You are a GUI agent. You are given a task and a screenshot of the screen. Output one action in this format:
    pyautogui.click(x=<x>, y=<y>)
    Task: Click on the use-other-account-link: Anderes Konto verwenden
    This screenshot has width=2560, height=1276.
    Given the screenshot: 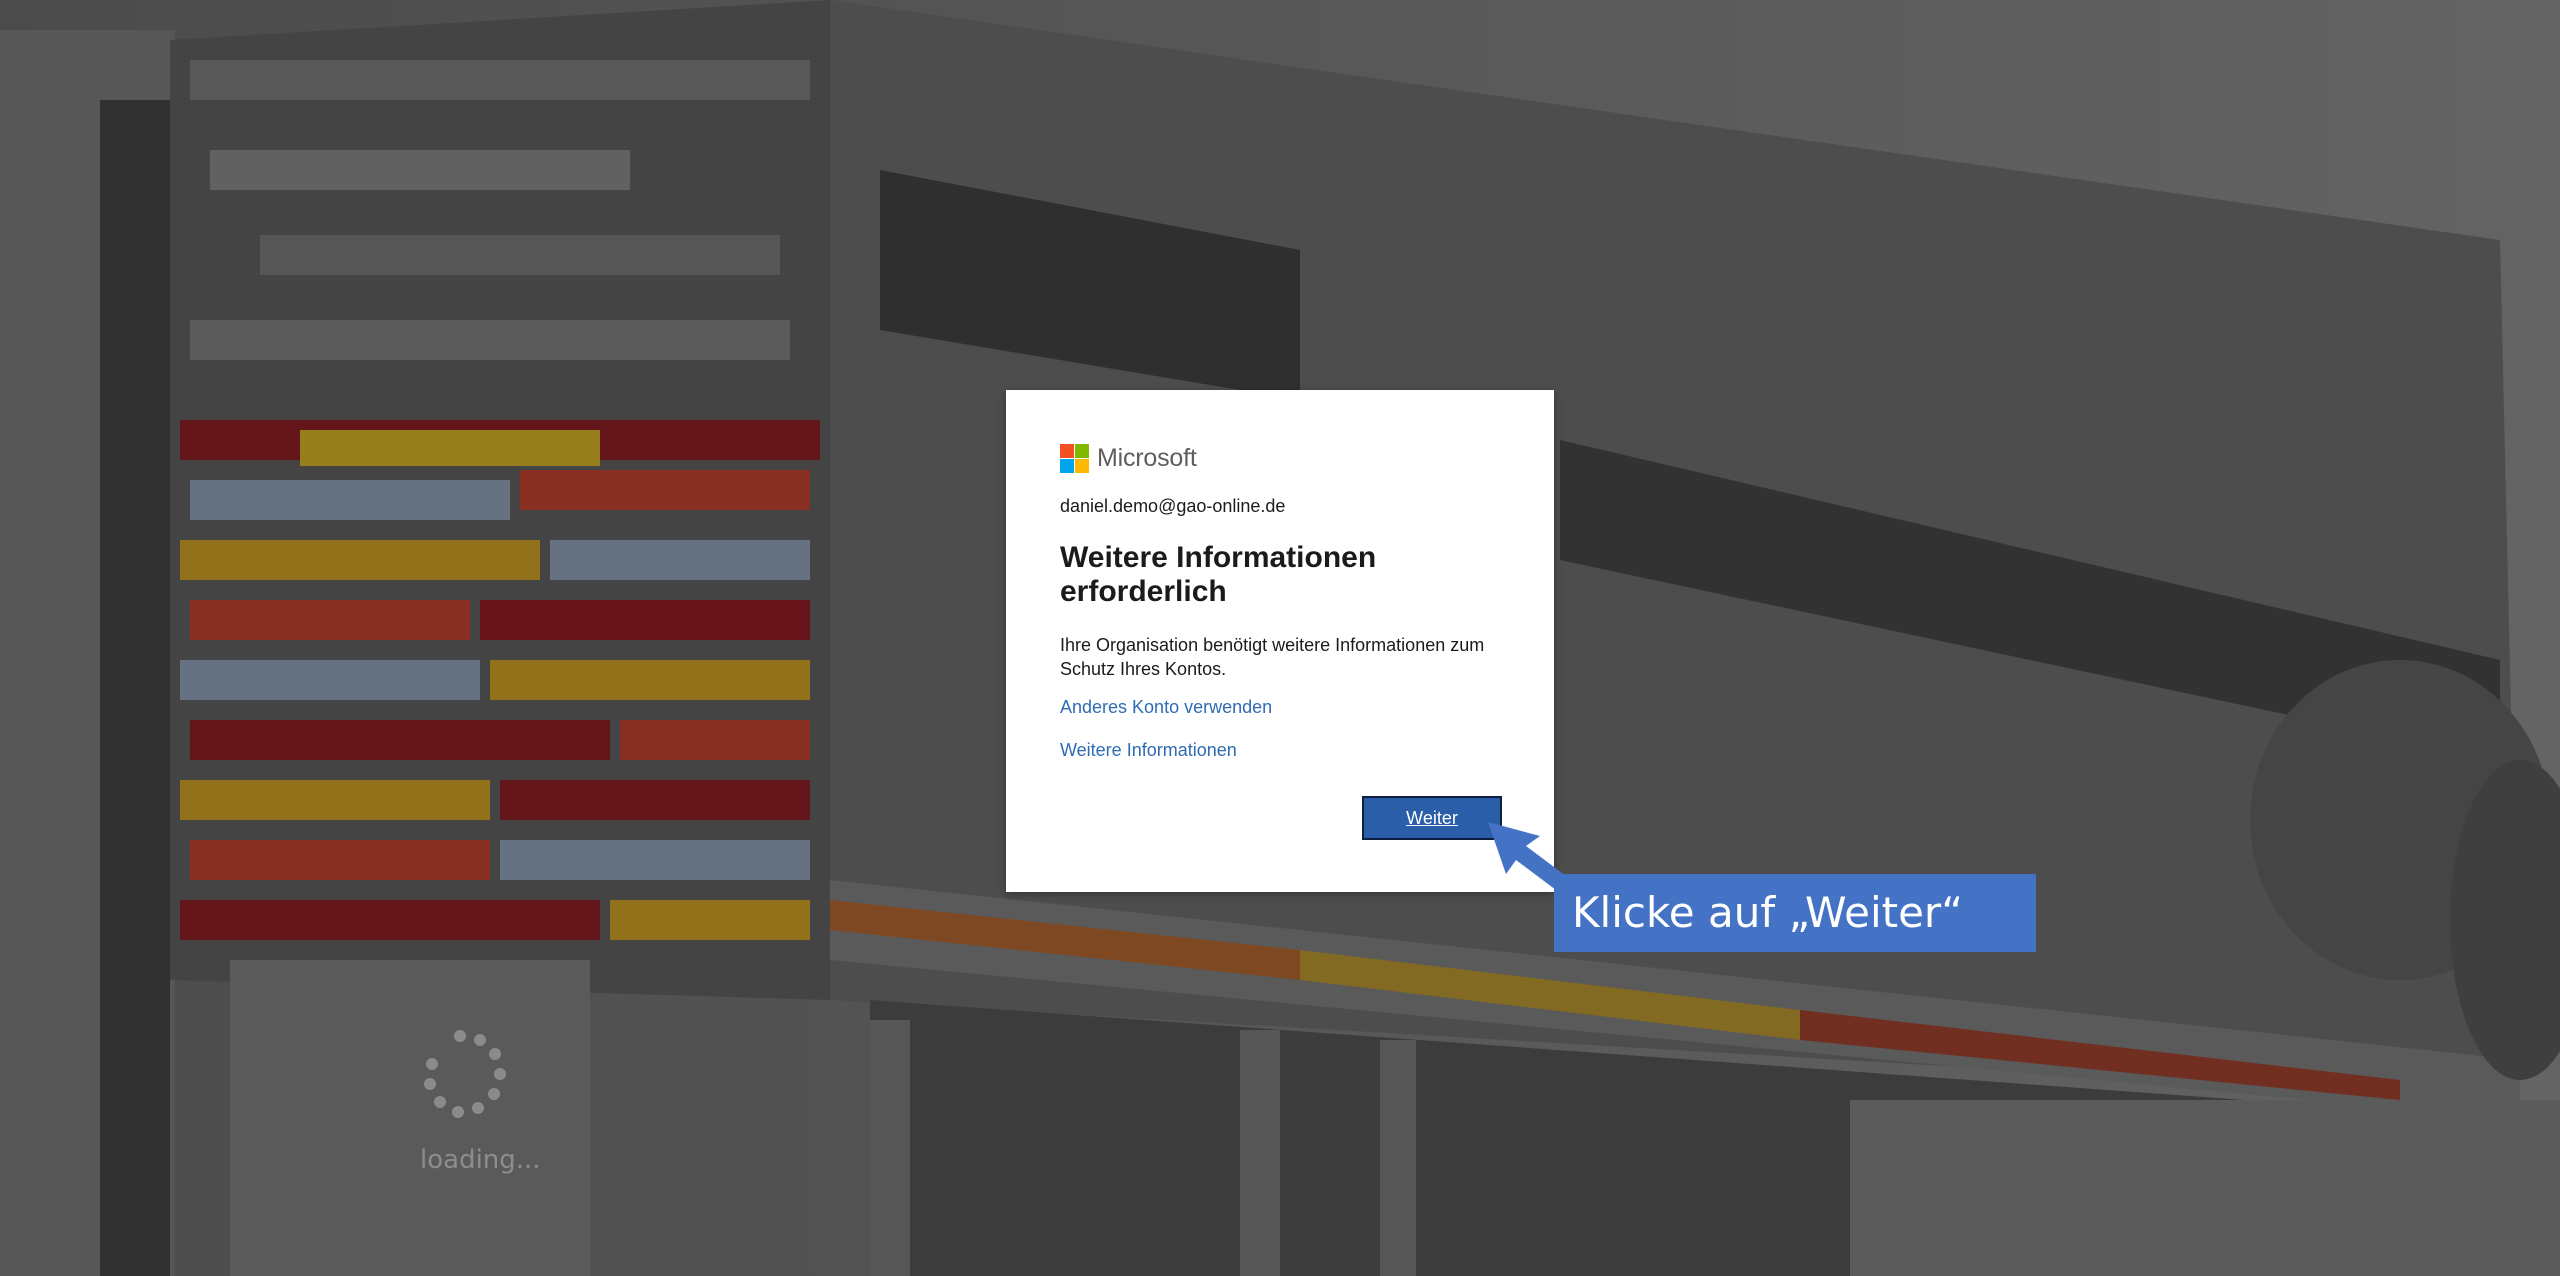 What is the action you would take?
    pyautogui.click(x=1280, y=707)
    